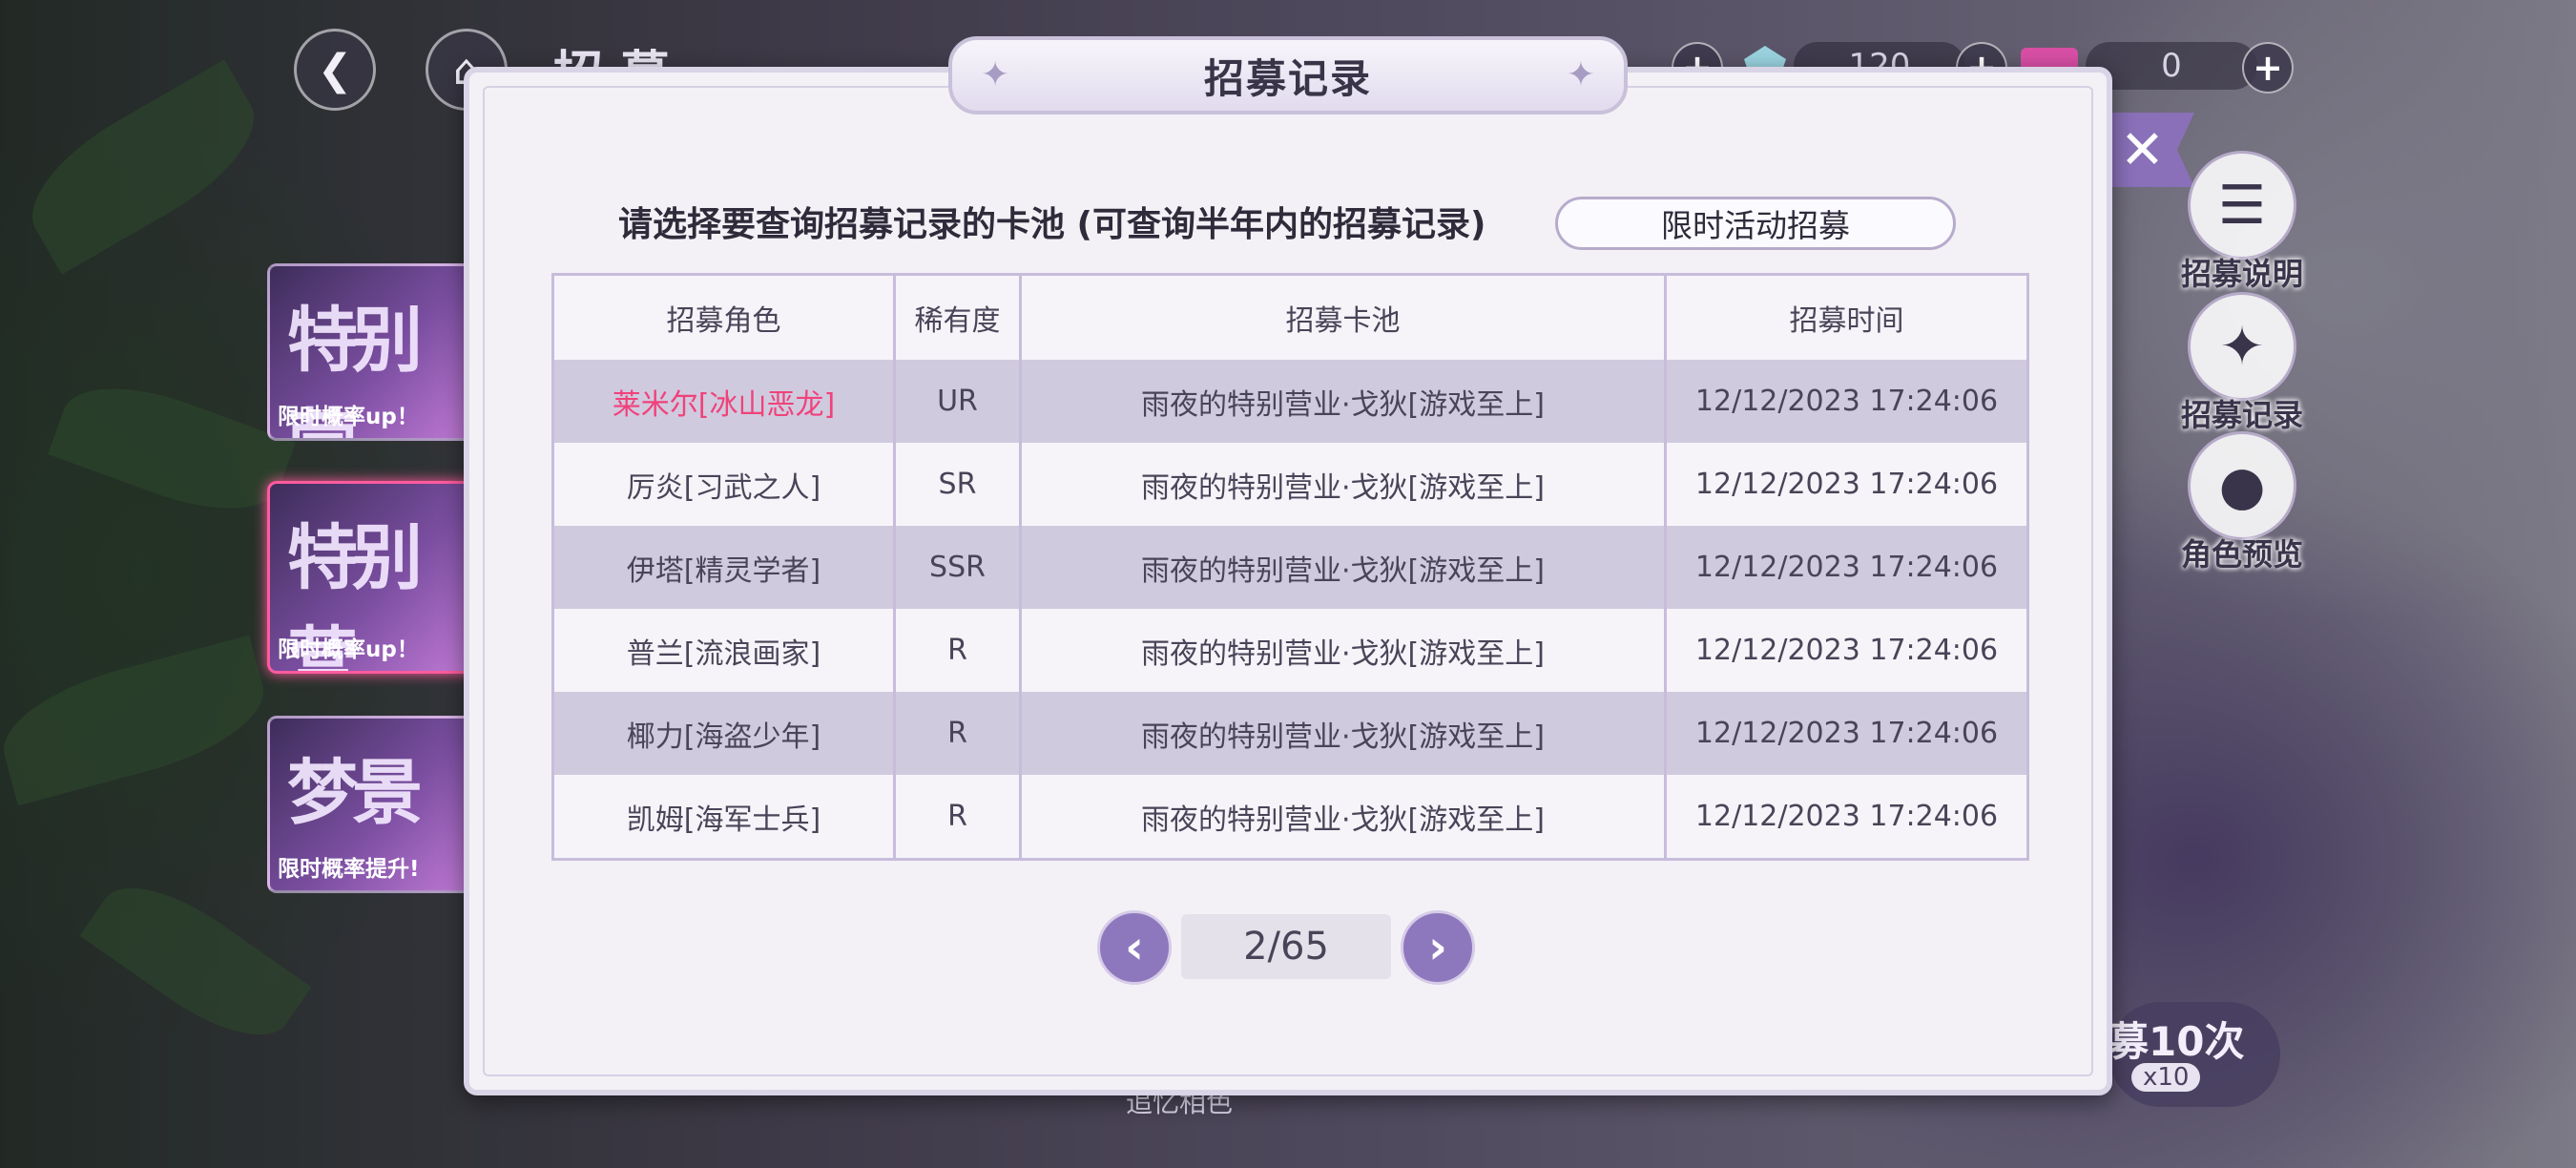  Describe the element at coordinates (1342, 317) in the screenshot. I see `column-header: 招募卡池` at that location.